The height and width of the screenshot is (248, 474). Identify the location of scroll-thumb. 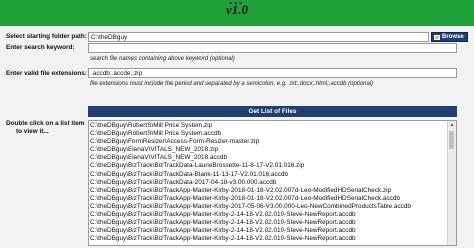
(451, 140).